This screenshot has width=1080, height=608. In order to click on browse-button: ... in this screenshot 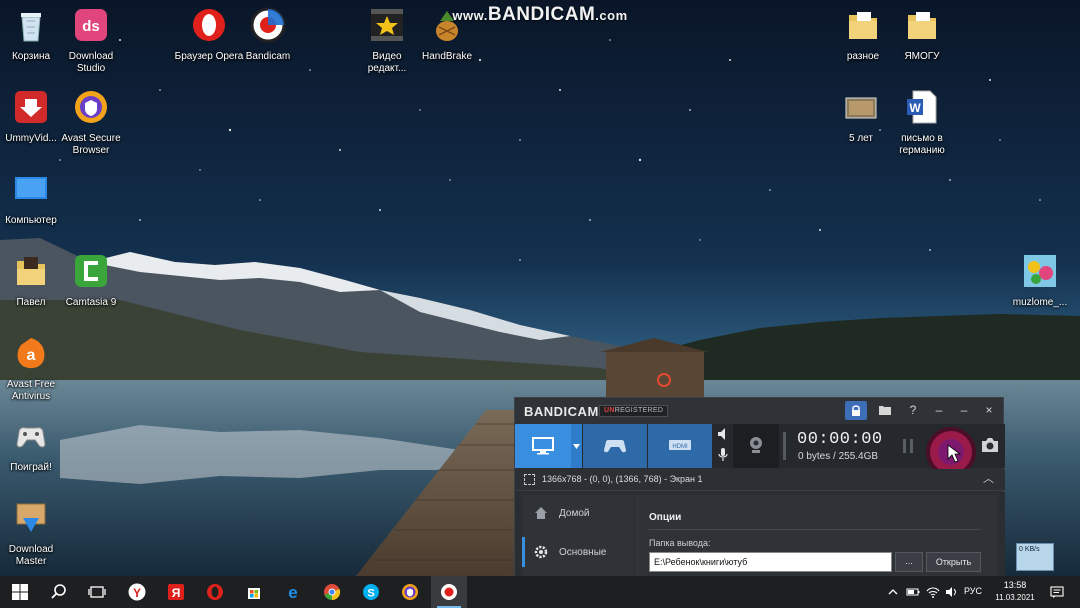, I will do `click(909, 562)`.